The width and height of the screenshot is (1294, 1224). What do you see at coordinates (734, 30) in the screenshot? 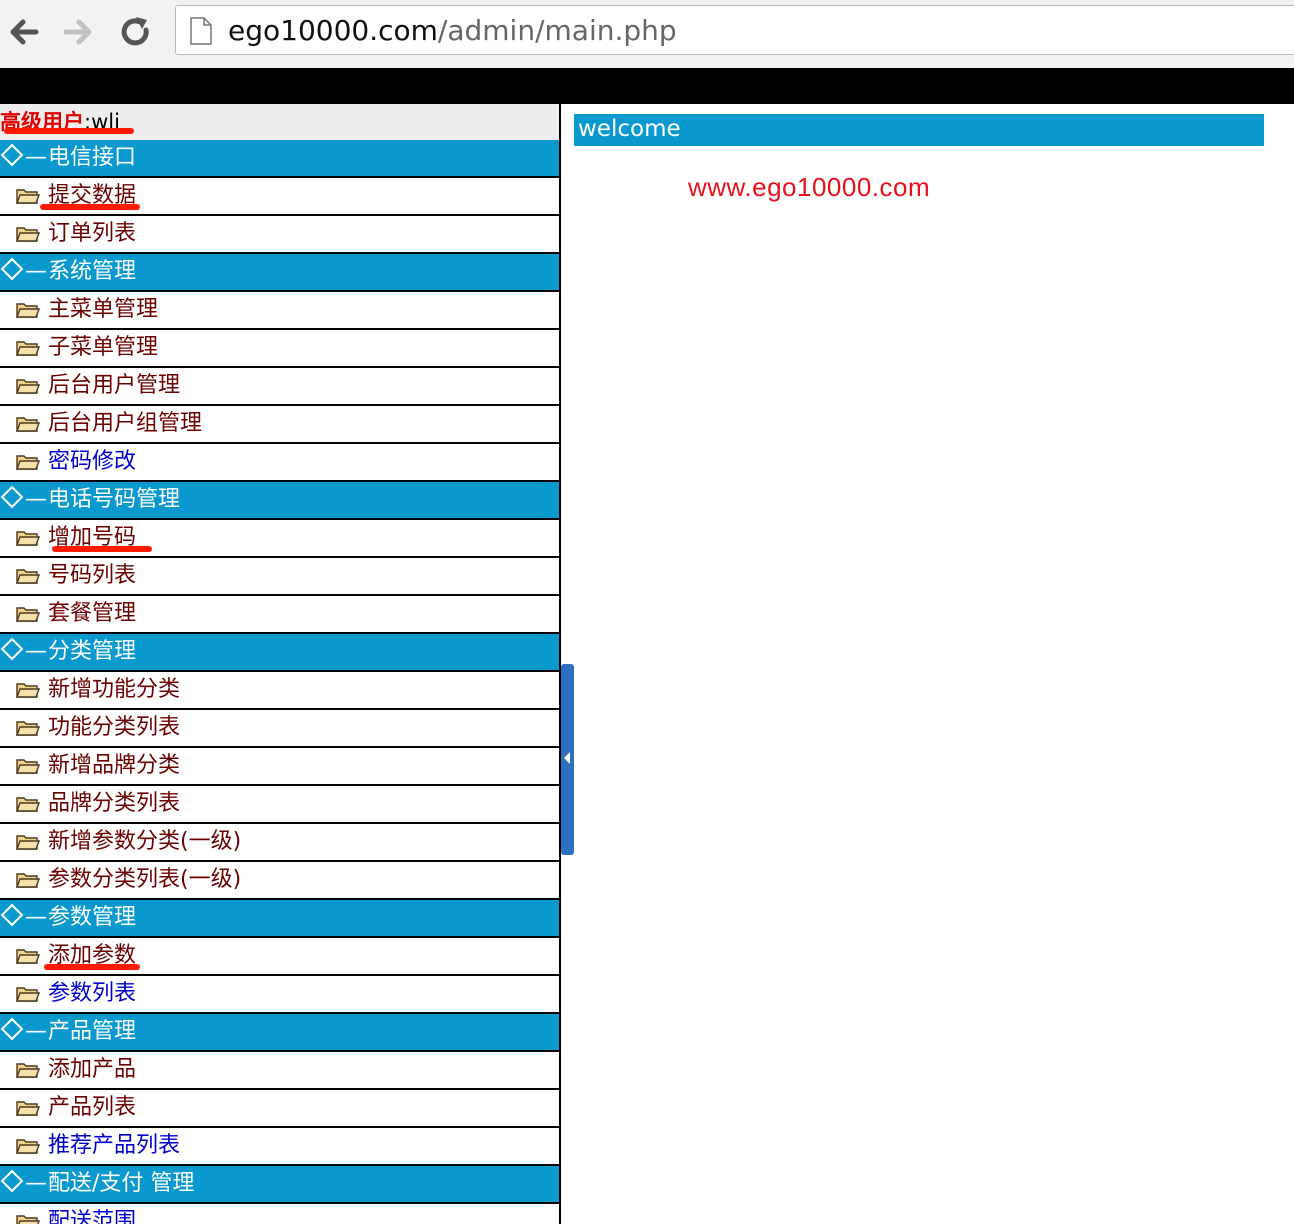
I see `address-bar: ego10000.com/admin/main.php` at bounding box center [734, 30].